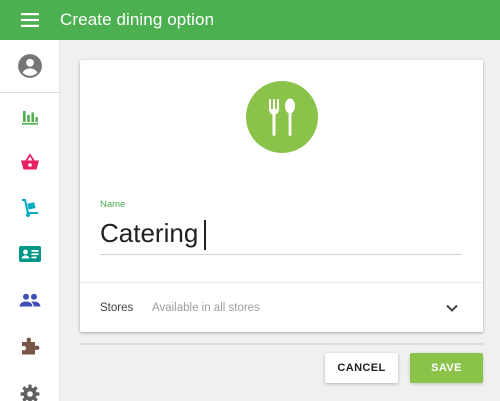 The width and height of the screenshot is (500, 401). I want to click on sidebar-item-integrations, so click(30, 346).